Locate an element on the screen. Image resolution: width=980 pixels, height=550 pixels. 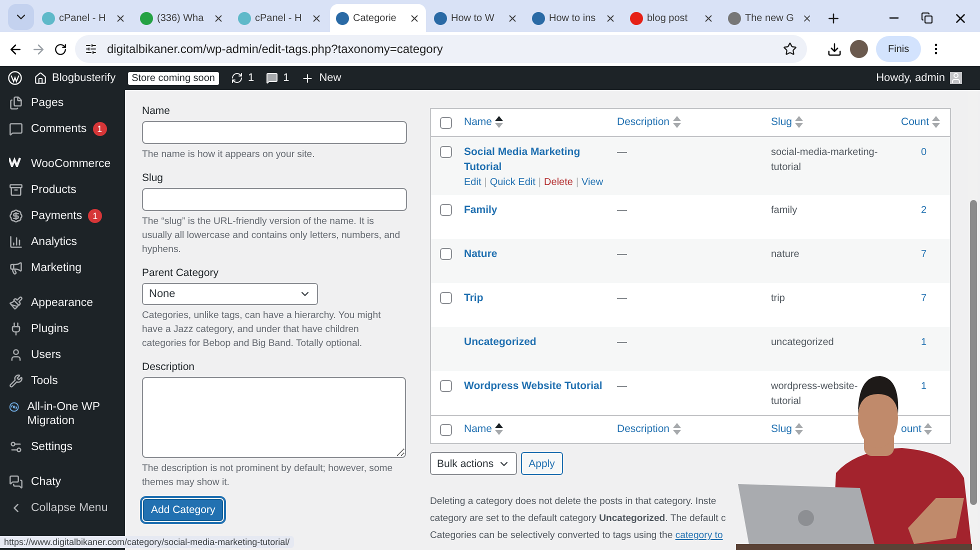
parent-select: None is located at coordinates (230, 294).